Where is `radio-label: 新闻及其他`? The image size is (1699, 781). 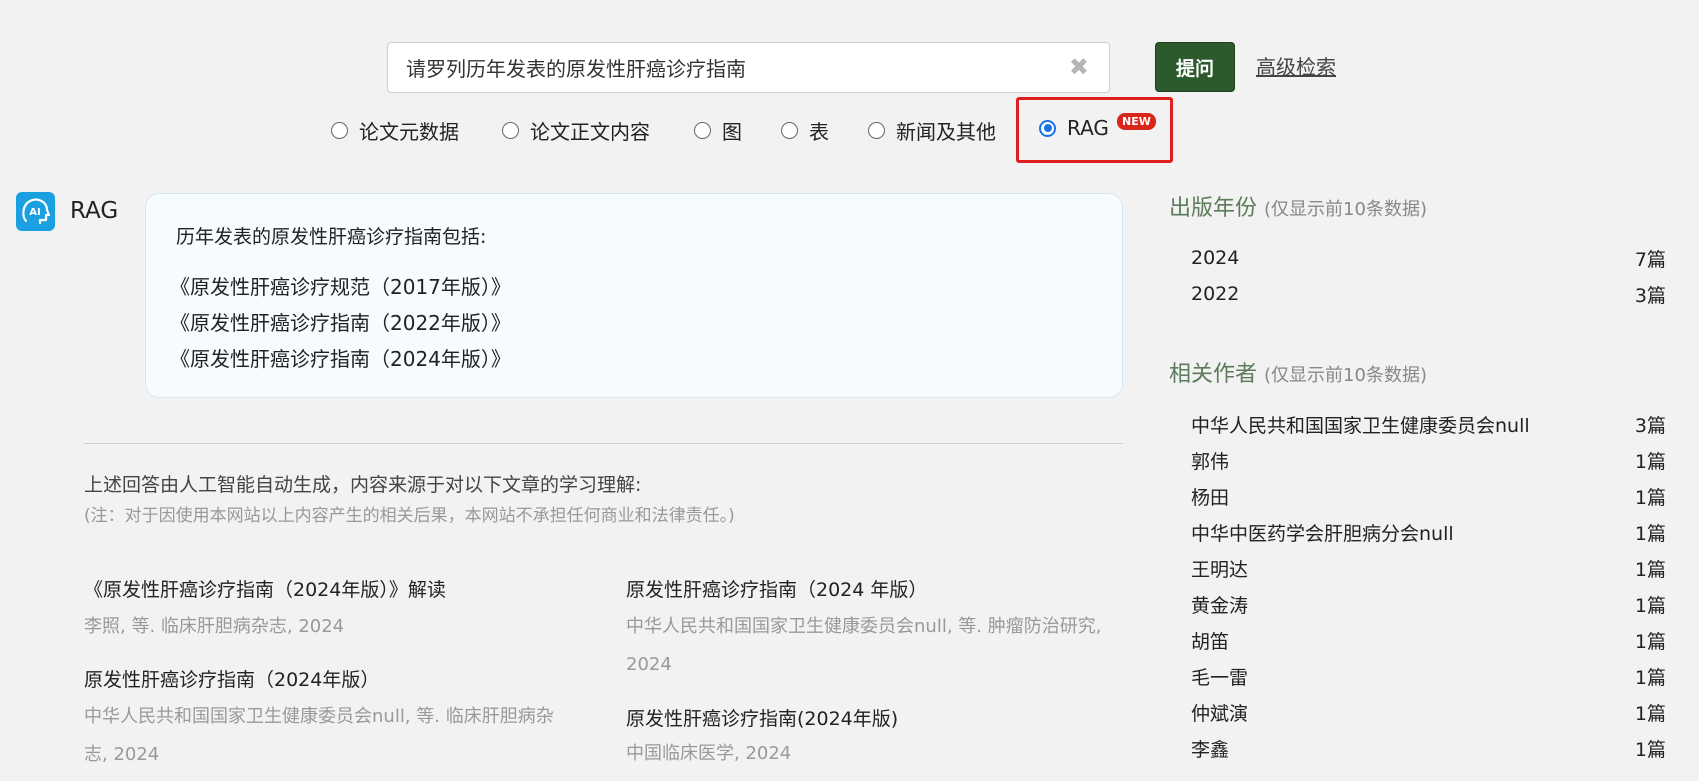 radio-label: 新闻及其他 is located at coordinates (946, 132).